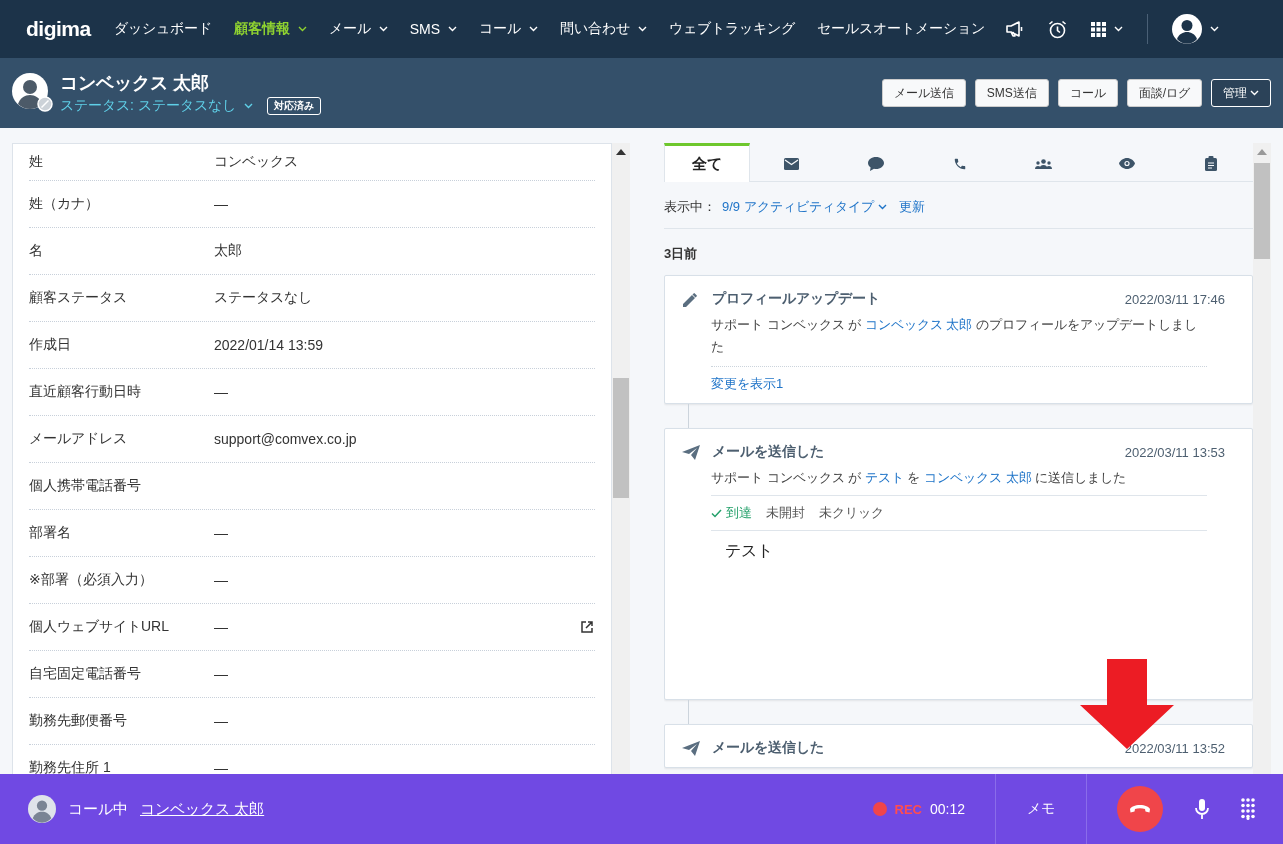  I want to click on field-label: 直近顧客行動日時, so click(85, 392).